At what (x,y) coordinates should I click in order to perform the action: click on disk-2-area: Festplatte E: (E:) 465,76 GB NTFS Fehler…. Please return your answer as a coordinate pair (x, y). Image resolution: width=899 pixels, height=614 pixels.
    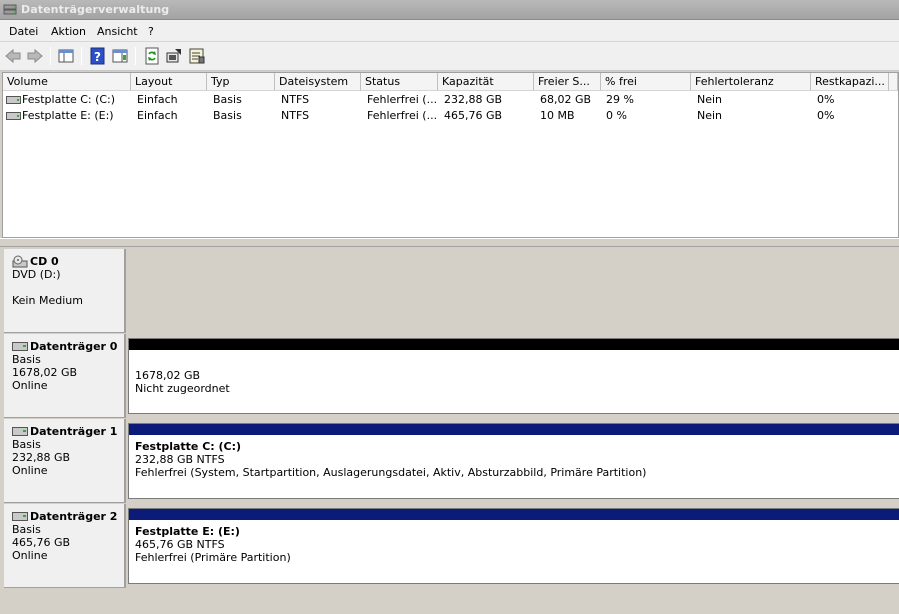
    Looking at the image, I should click on (513, 546).